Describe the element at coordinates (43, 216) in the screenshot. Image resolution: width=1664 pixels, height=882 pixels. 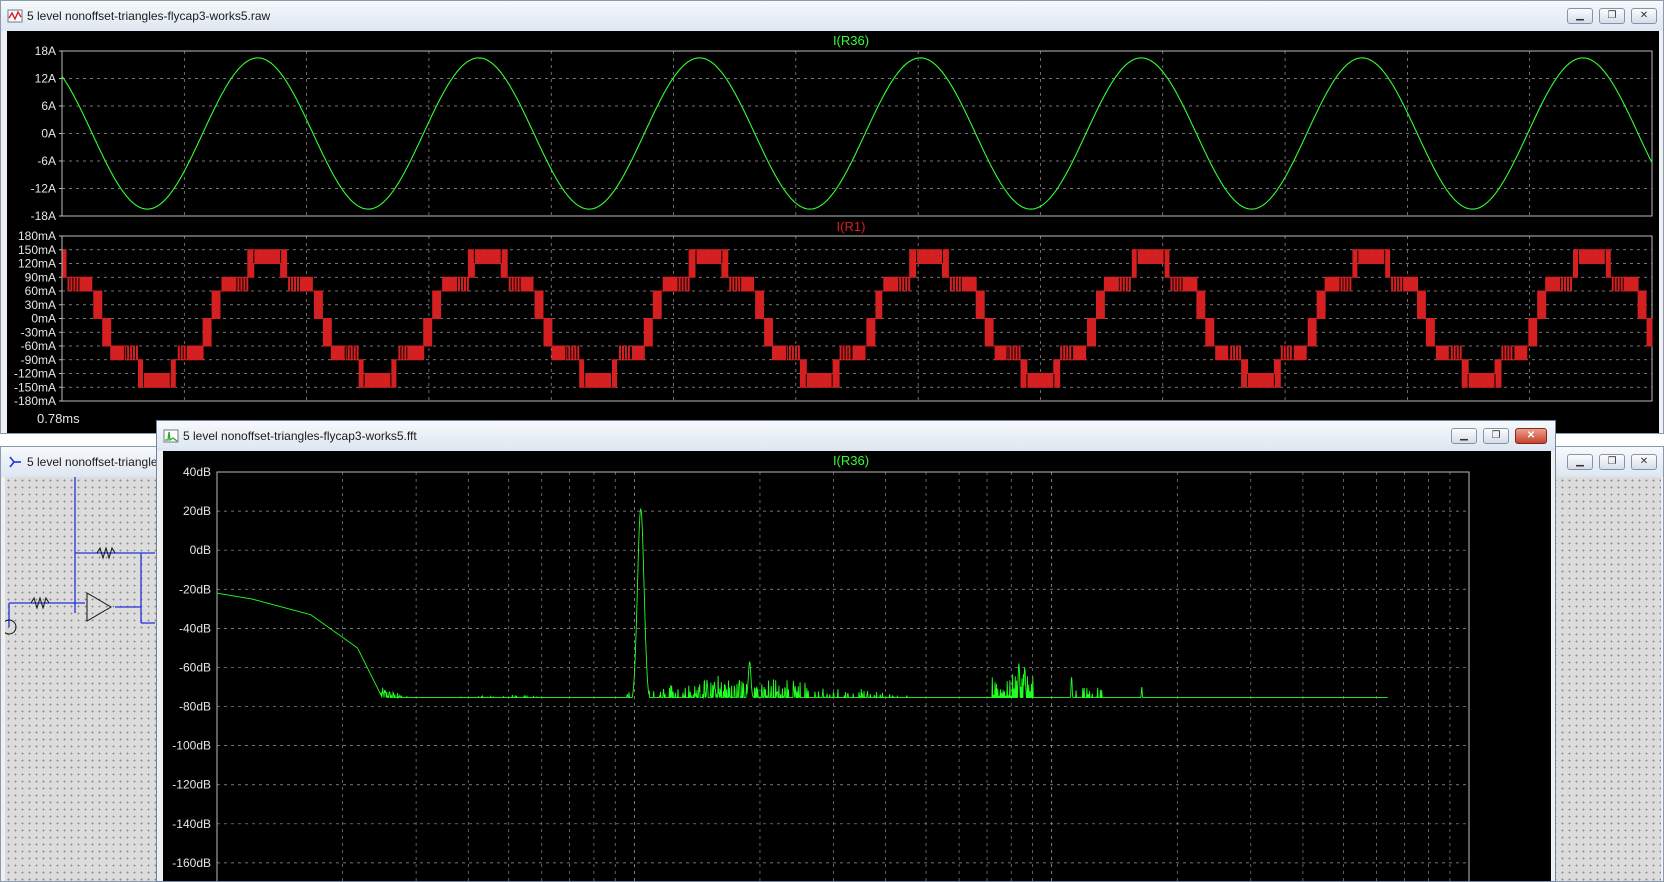
I see `y-tick-label: -18A` at that location.